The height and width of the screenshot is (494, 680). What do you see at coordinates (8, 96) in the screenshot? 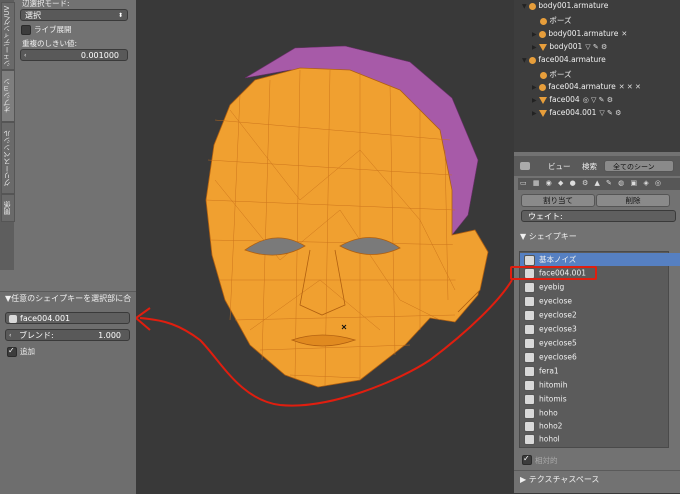
I see `tab-options: オプション` at bounding box center [8, 96].